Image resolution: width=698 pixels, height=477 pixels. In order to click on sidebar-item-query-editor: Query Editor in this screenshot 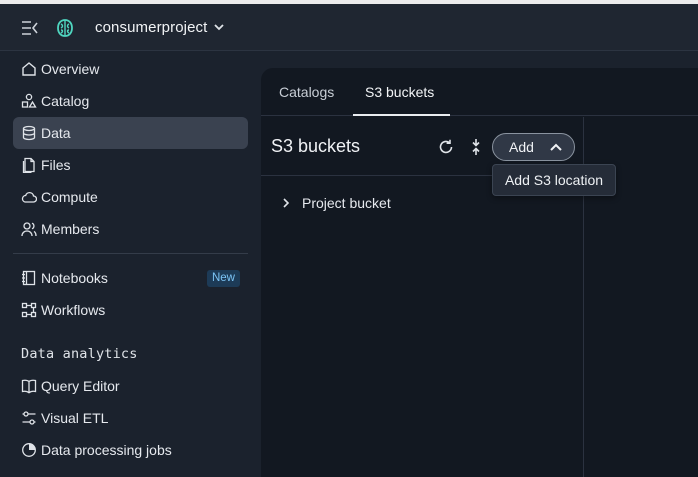, I will do `click(130, 386)`.